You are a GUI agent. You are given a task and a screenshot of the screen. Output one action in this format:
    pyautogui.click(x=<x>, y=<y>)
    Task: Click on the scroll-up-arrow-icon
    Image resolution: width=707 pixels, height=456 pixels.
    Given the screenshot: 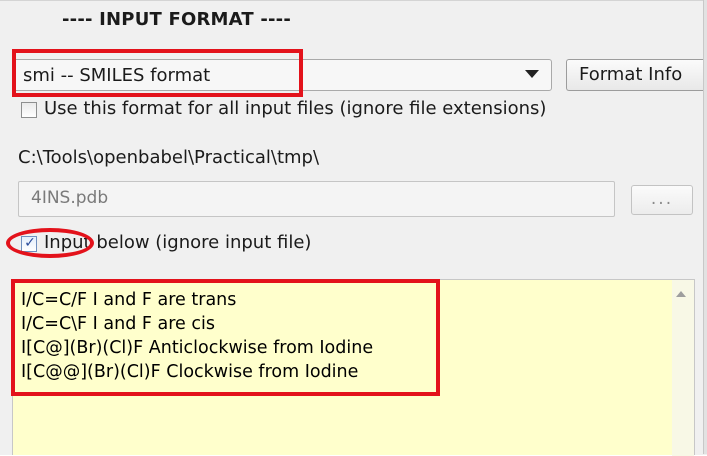 What is the action you would take?
    pyautogui.click(x=681, y=294)
    